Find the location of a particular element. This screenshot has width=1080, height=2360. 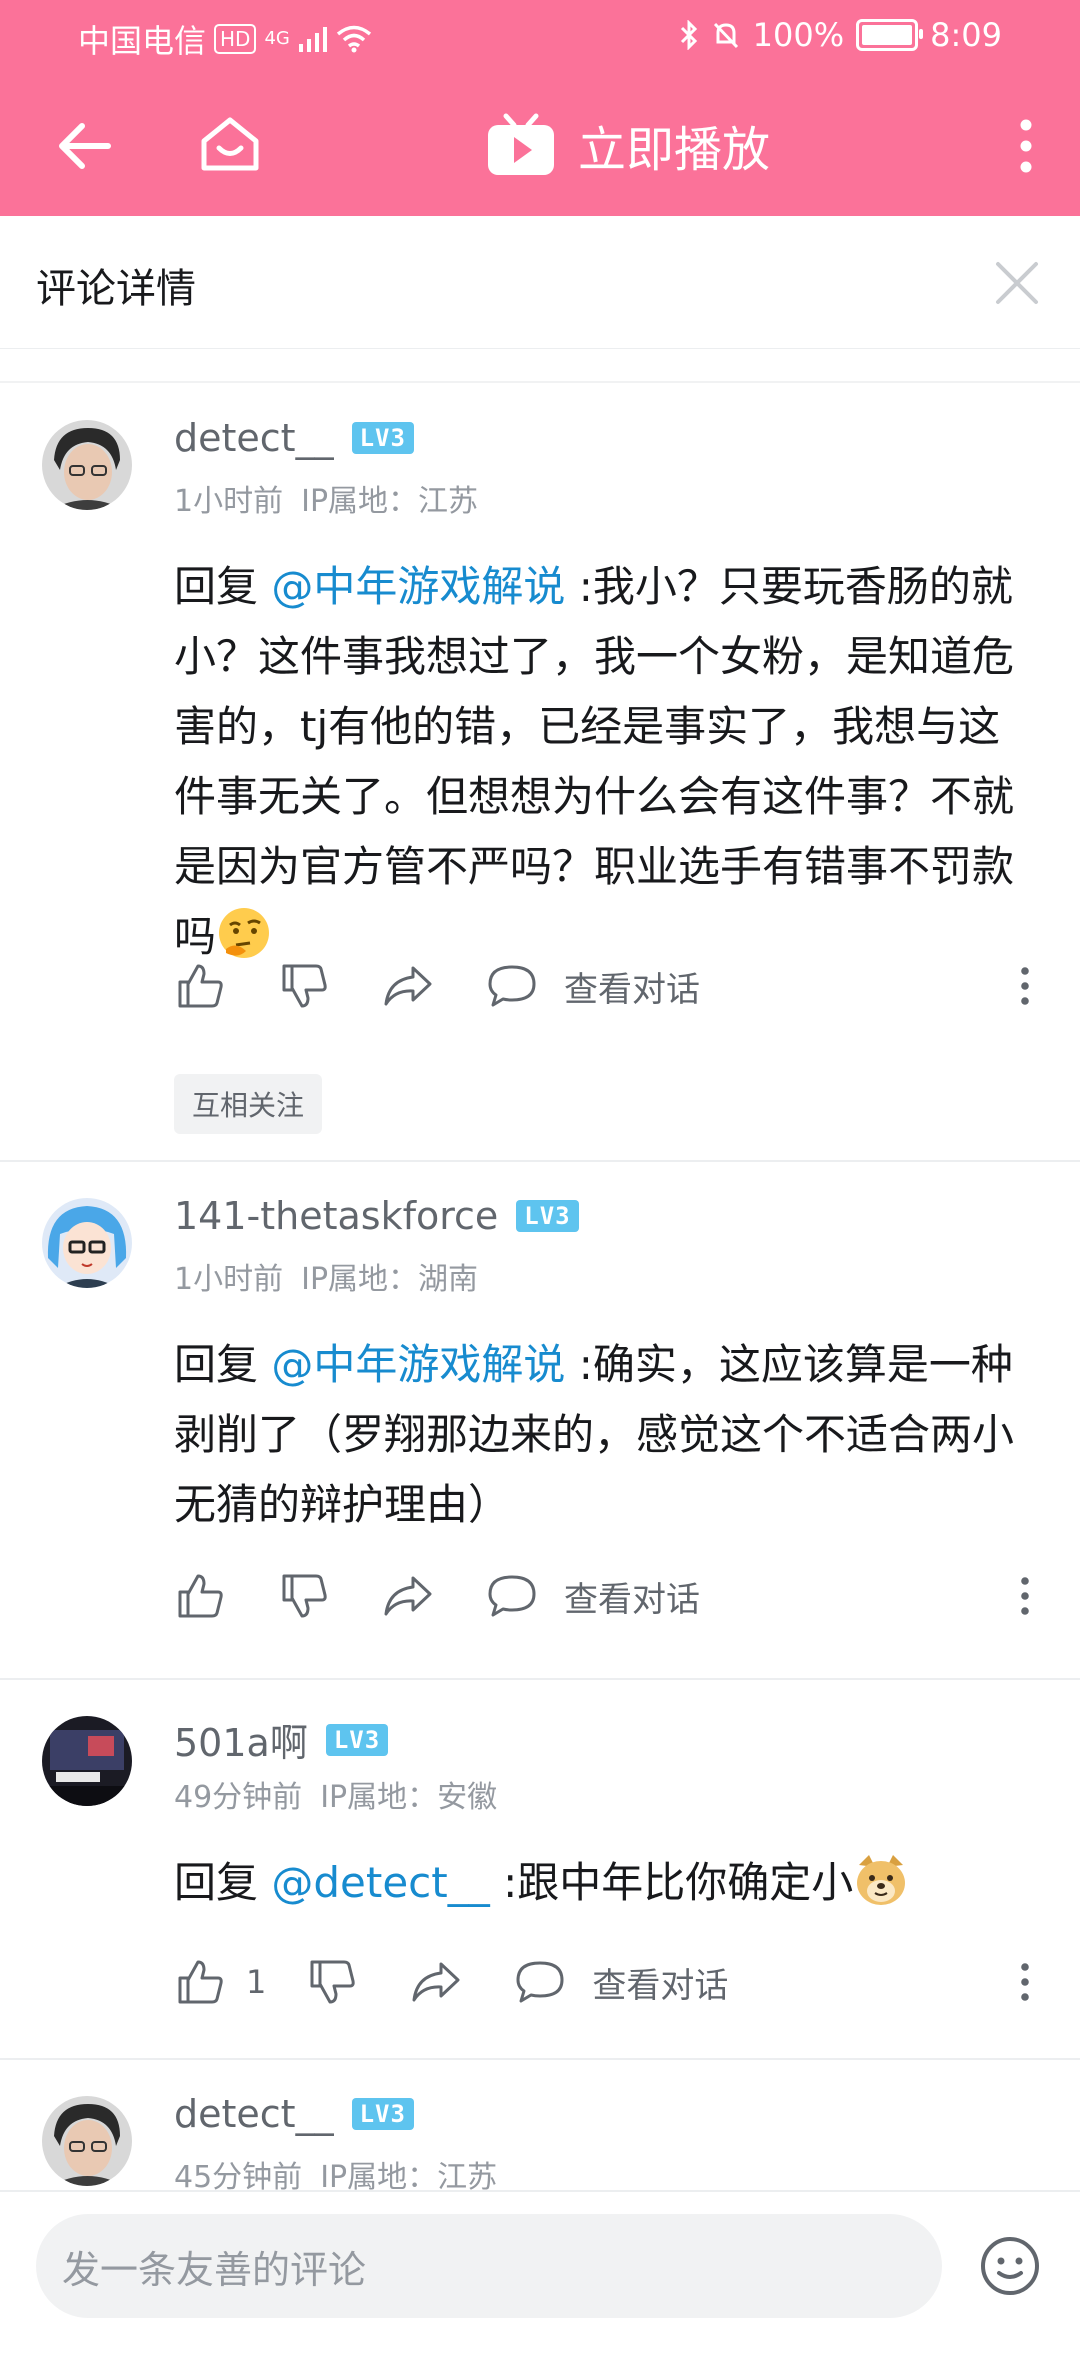

comment-time: 1小时前 is located at coordinates (229, 1279).